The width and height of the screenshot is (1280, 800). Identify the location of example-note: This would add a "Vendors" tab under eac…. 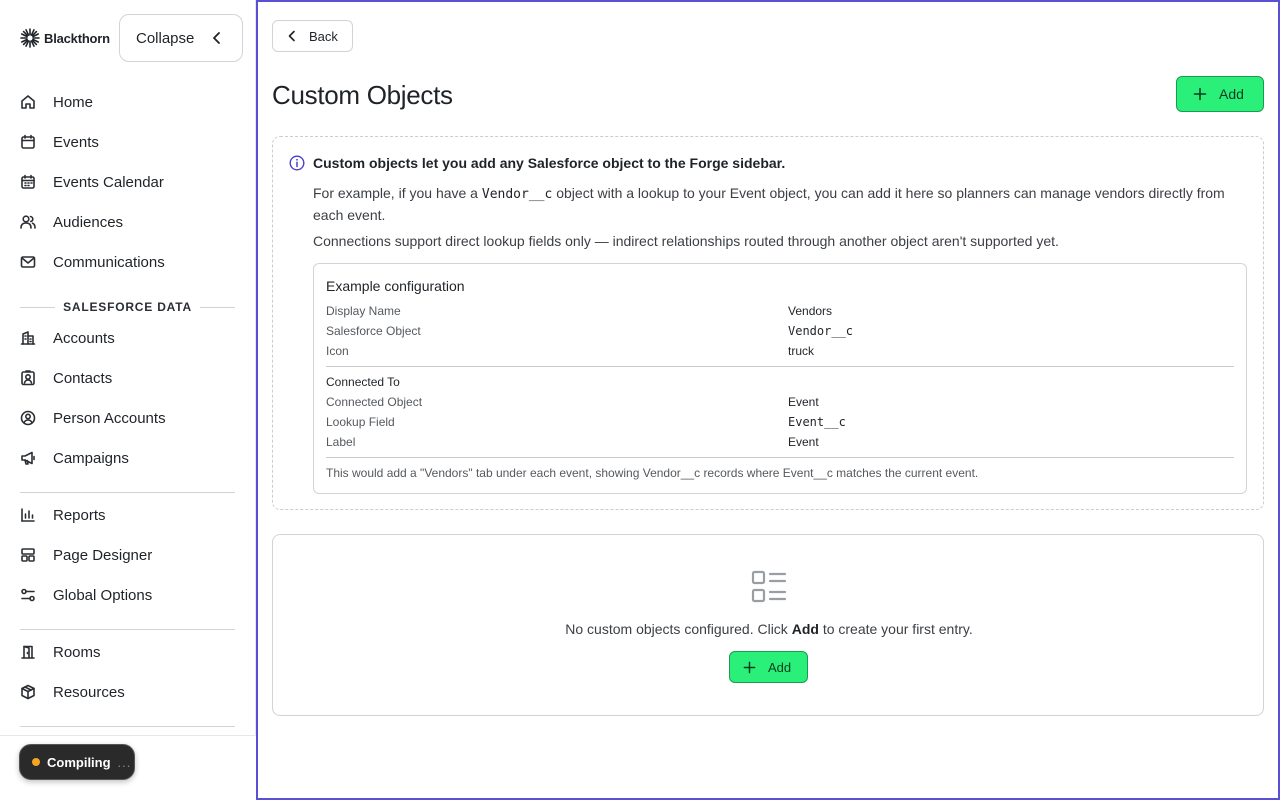
(652, 473).